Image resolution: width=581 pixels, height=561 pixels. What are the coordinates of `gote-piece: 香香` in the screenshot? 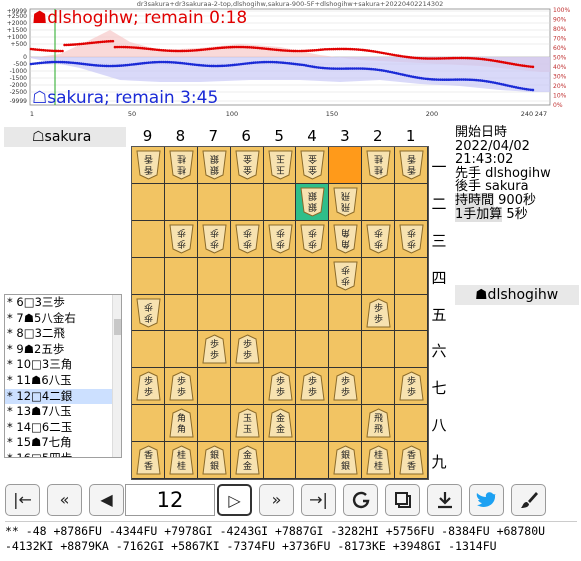 It's located at (148, 165).